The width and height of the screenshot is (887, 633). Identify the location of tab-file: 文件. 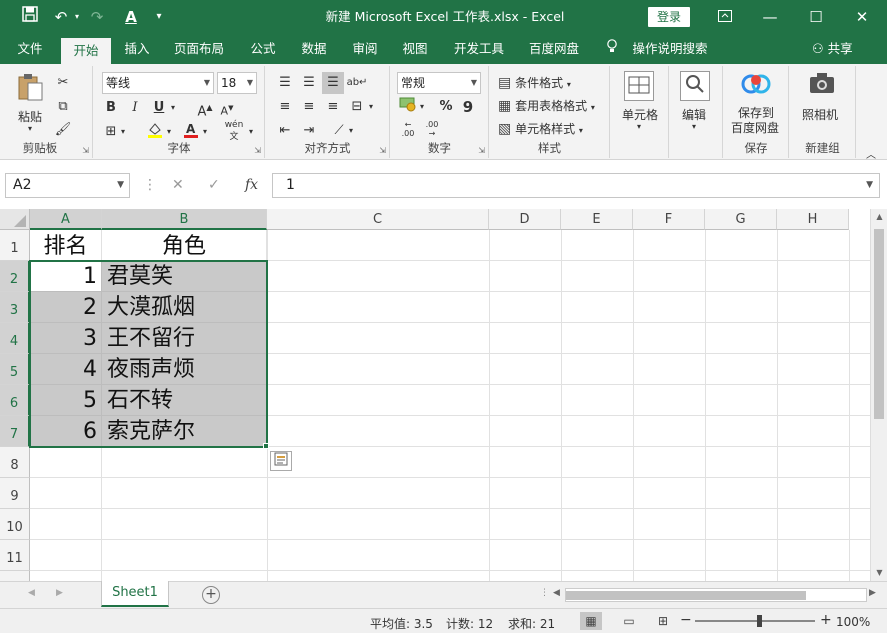
(30, 49).